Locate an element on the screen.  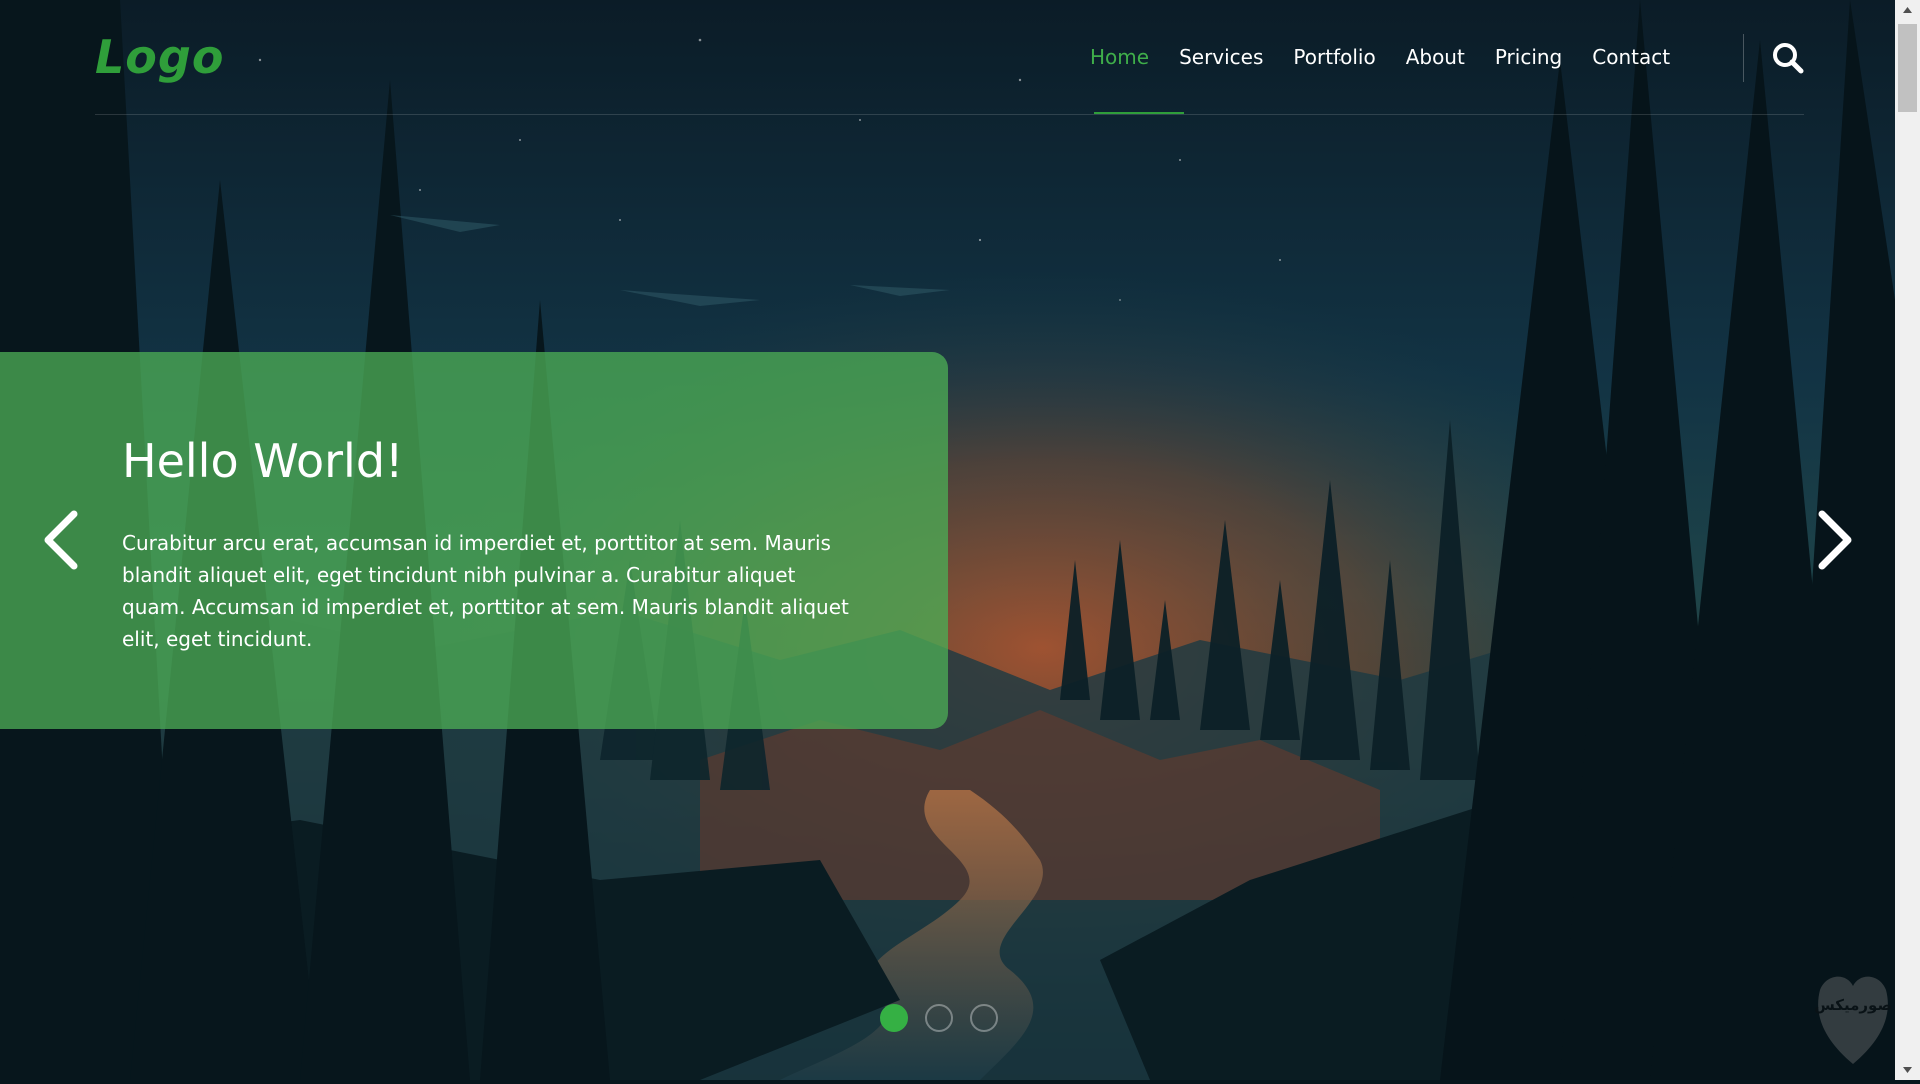
slide-title: Hello World! is located at coordinates (263, 461).